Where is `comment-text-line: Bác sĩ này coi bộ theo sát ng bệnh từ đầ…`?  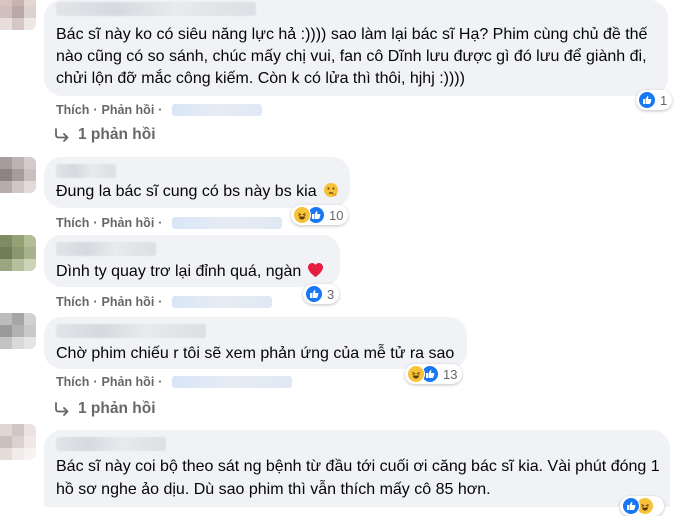
comment-text-line: Bác sĩ này coi bộ theo sát ng bệnh từ đầ… is located at coordinates (358, 466).